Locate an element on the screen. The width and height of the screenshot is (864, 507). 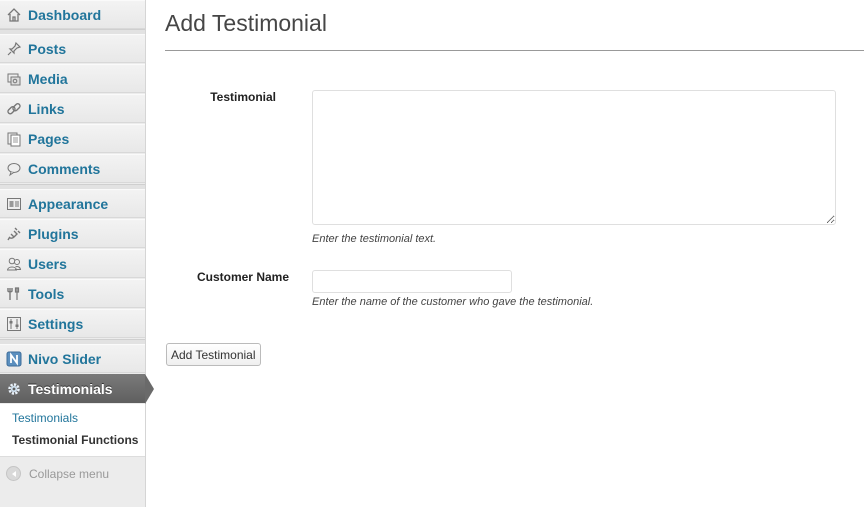
testimonial-description: Enter the testimonial text. is located at coordinates (374, 239).